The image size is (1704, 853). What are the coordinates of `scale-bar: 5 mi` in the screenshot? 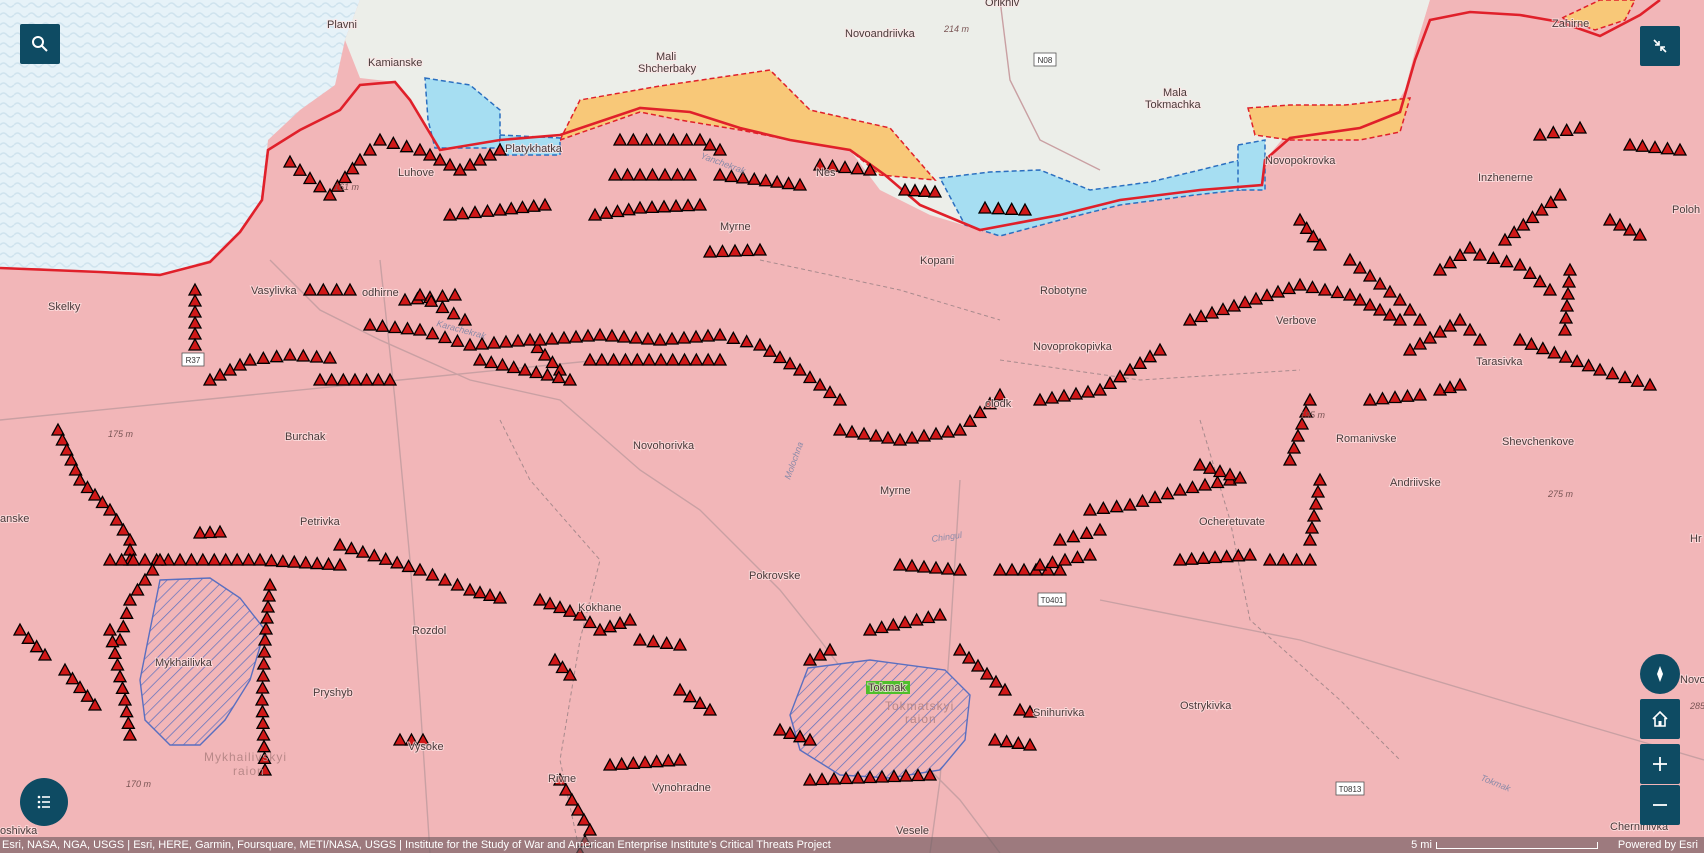 It's located at (1509, 845).